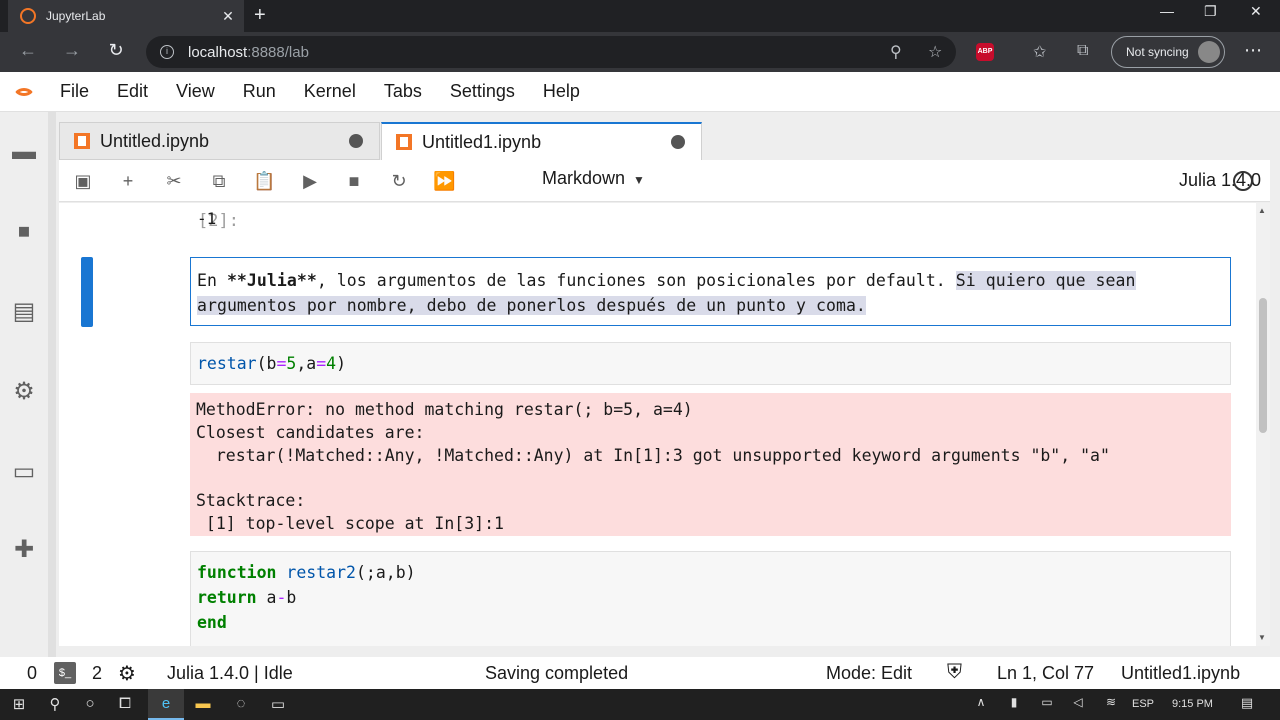  What do you see at coordinates (125, 703) in the screenshot?
I see `task-view-icon: ⧠` at bounding box center [125, 703].